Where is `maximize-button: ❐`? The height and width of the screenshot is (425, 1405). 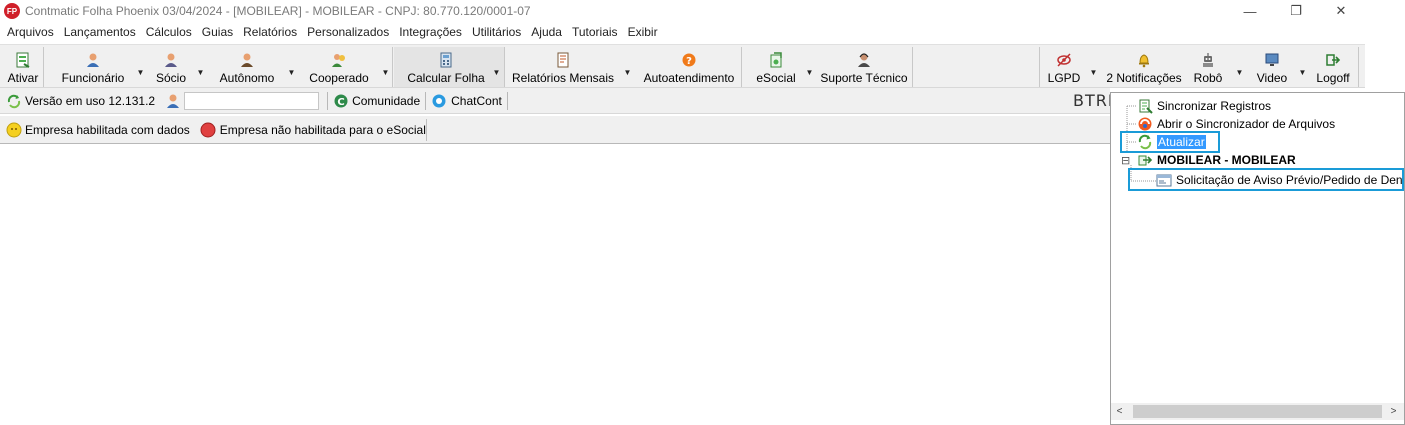
maximize-button: ❐ is located at coordinates (1296, 11).